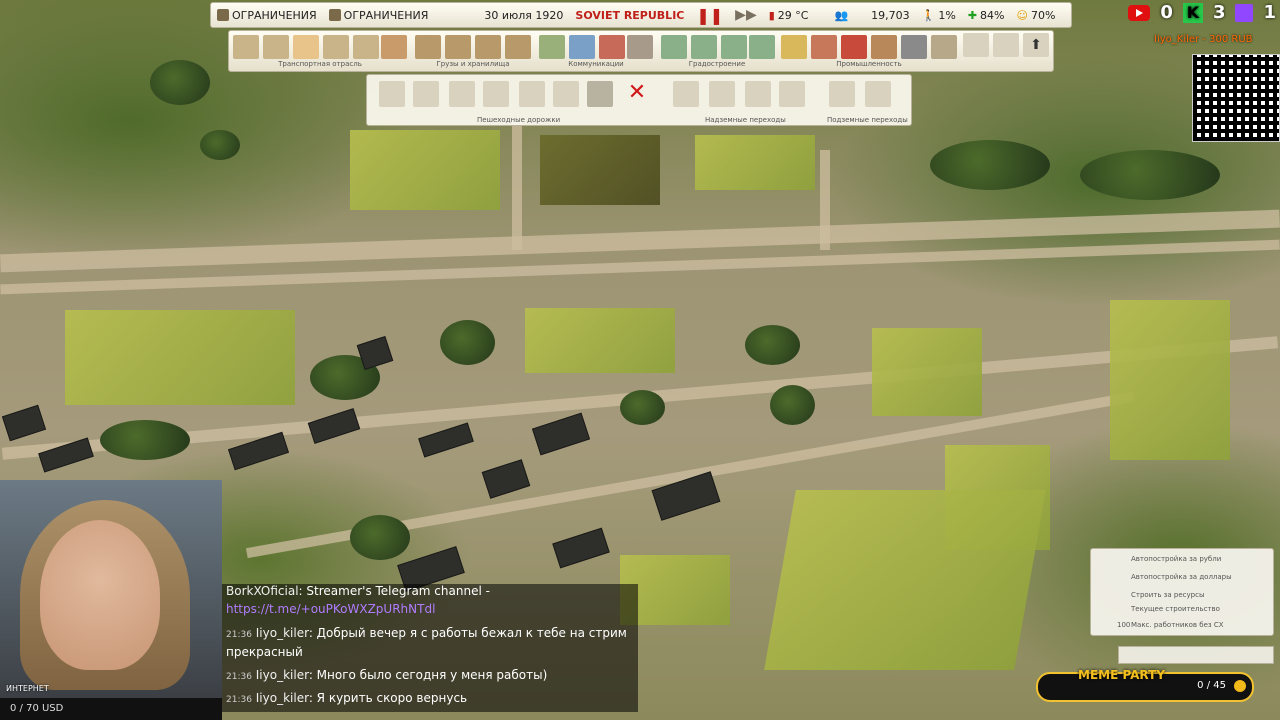 This screenshot has height=720, width=1280. I want to click on cargo-tool-icon, so click(428, 47).